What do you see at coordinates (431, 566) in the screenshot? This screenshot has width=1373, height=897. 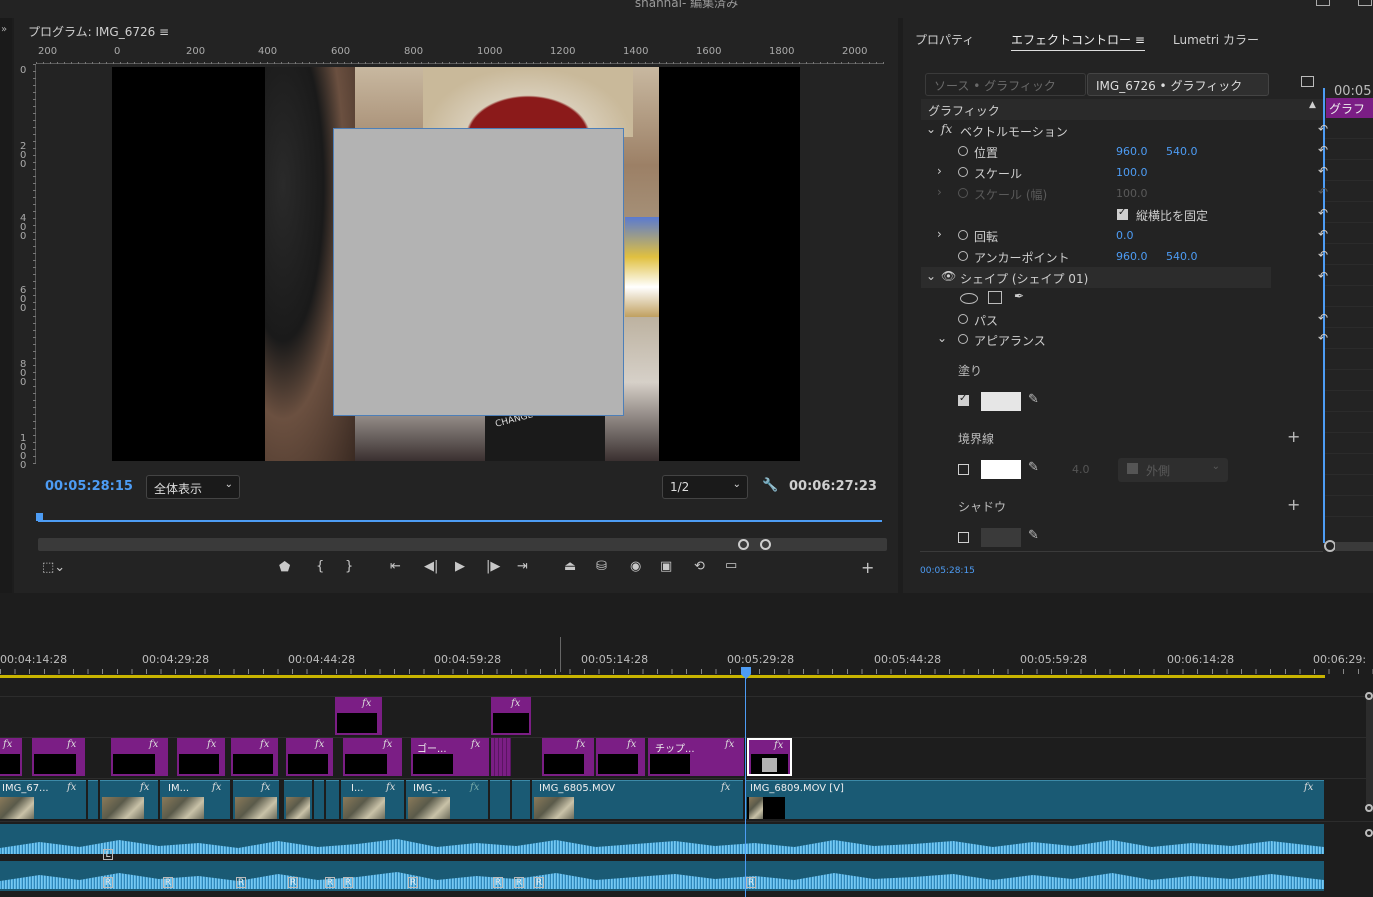 I see `step-back-icon: ◀|` at bounding box center [431, 566].